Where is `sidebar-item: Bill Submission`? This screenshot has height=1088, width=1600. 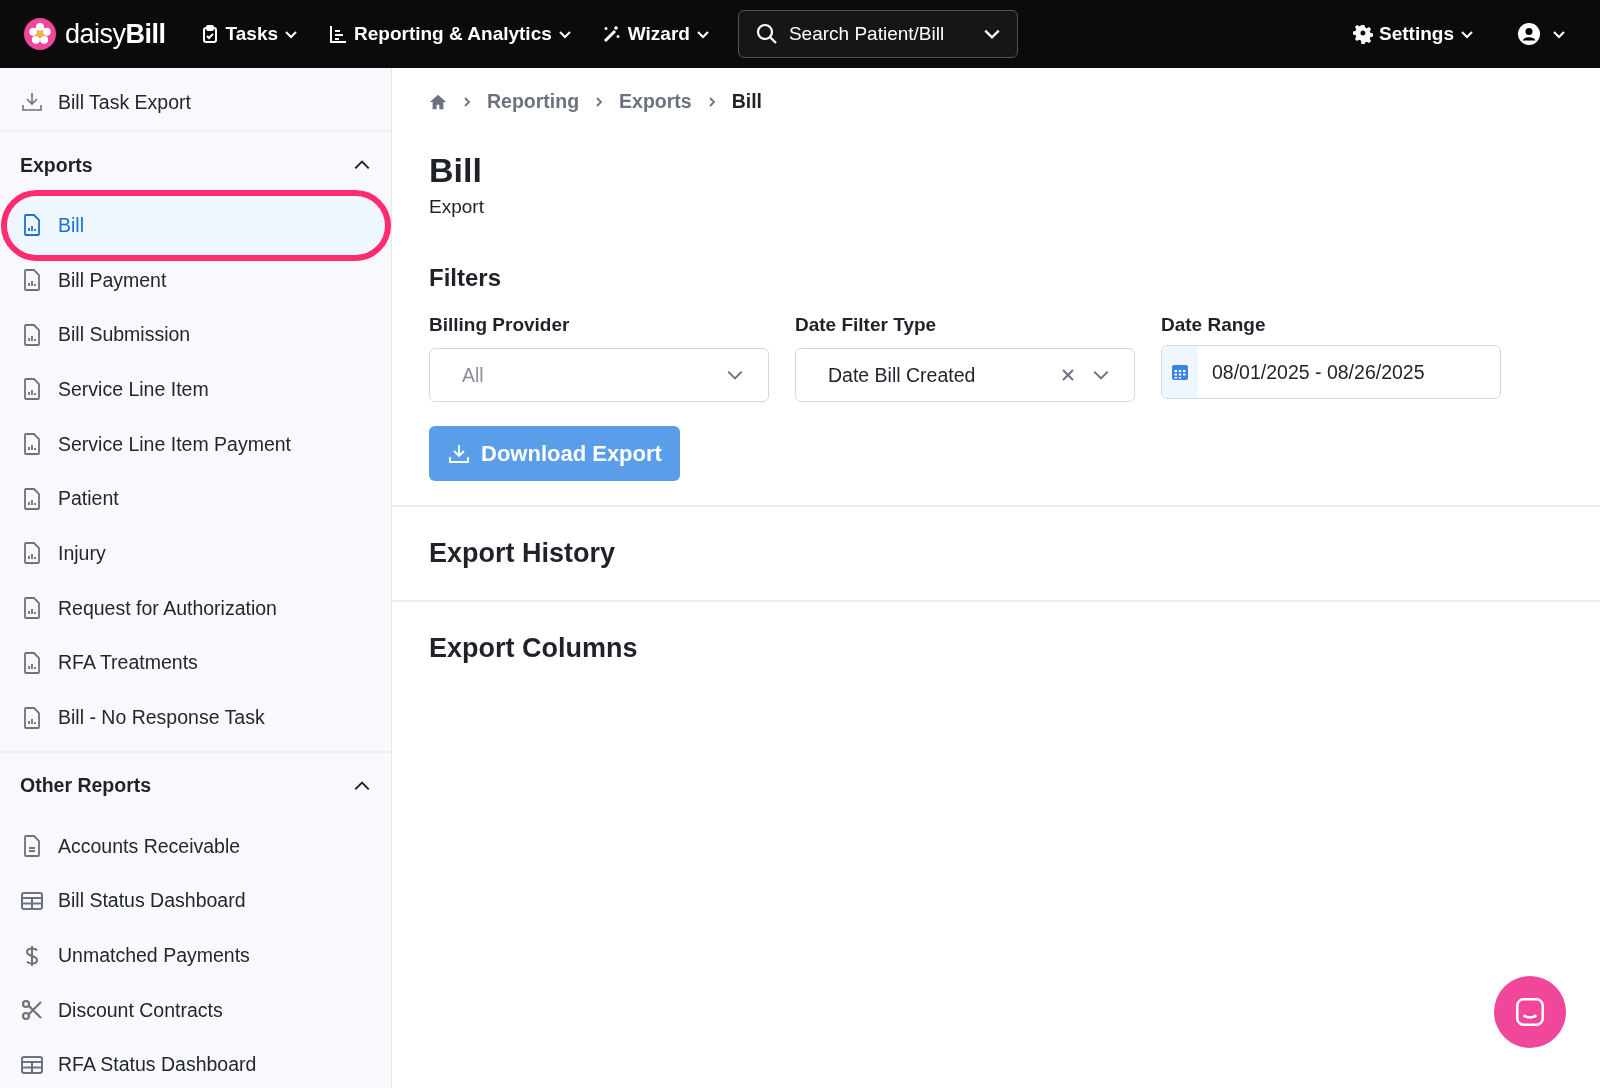
sidebar-item: Bill Submission is located at coordinates (195, 335).